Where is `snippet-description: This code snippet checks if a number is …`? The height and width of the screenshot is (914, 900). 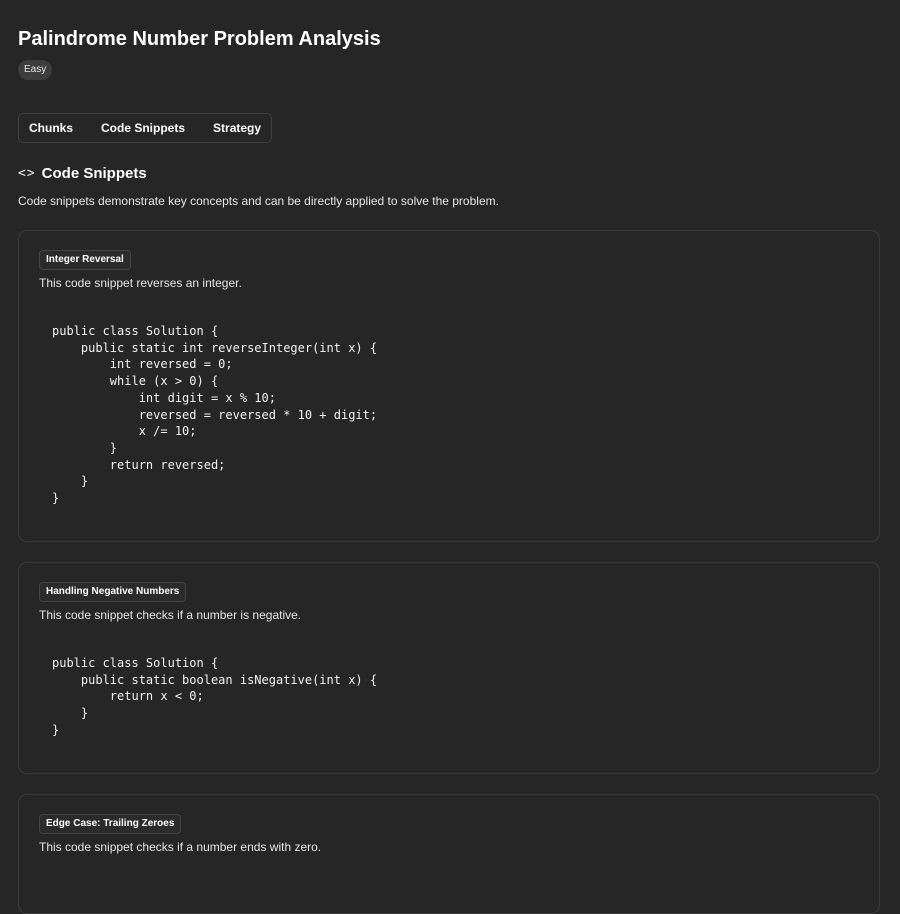
snippet-description: This code snippet checks if a number is … is located at coordinates (170, 615).